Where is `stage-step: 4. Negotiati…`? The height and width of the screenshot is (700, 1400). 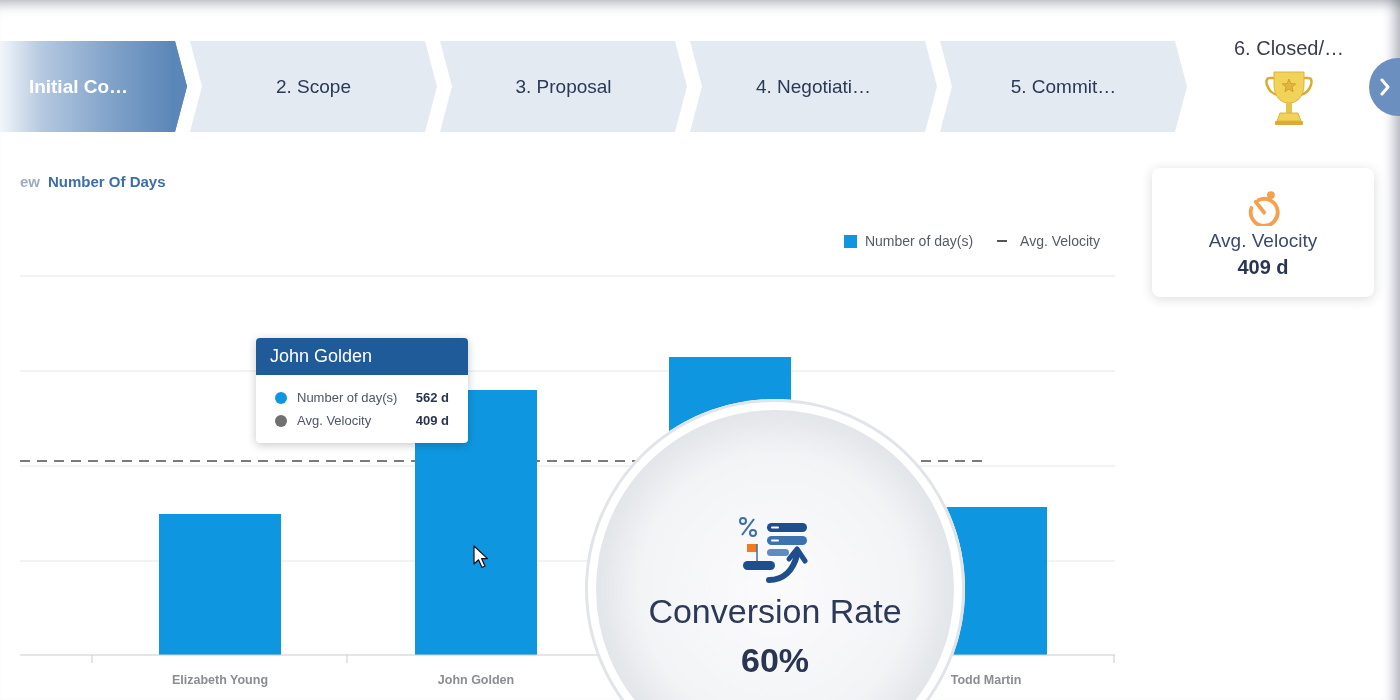 stage-step: 4. Negotiati… is located at coordinates (813, 86).